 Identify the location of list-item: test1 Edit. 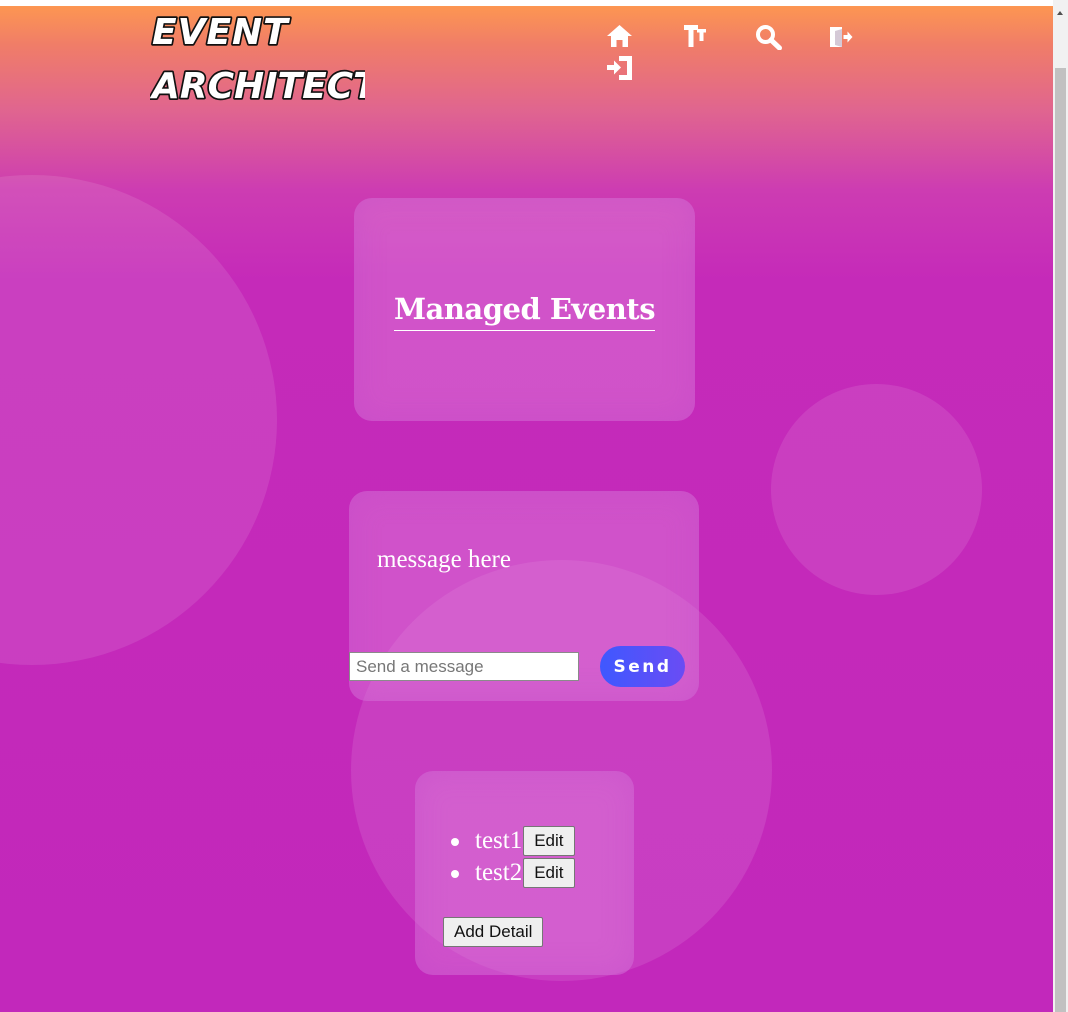
(513, 841).